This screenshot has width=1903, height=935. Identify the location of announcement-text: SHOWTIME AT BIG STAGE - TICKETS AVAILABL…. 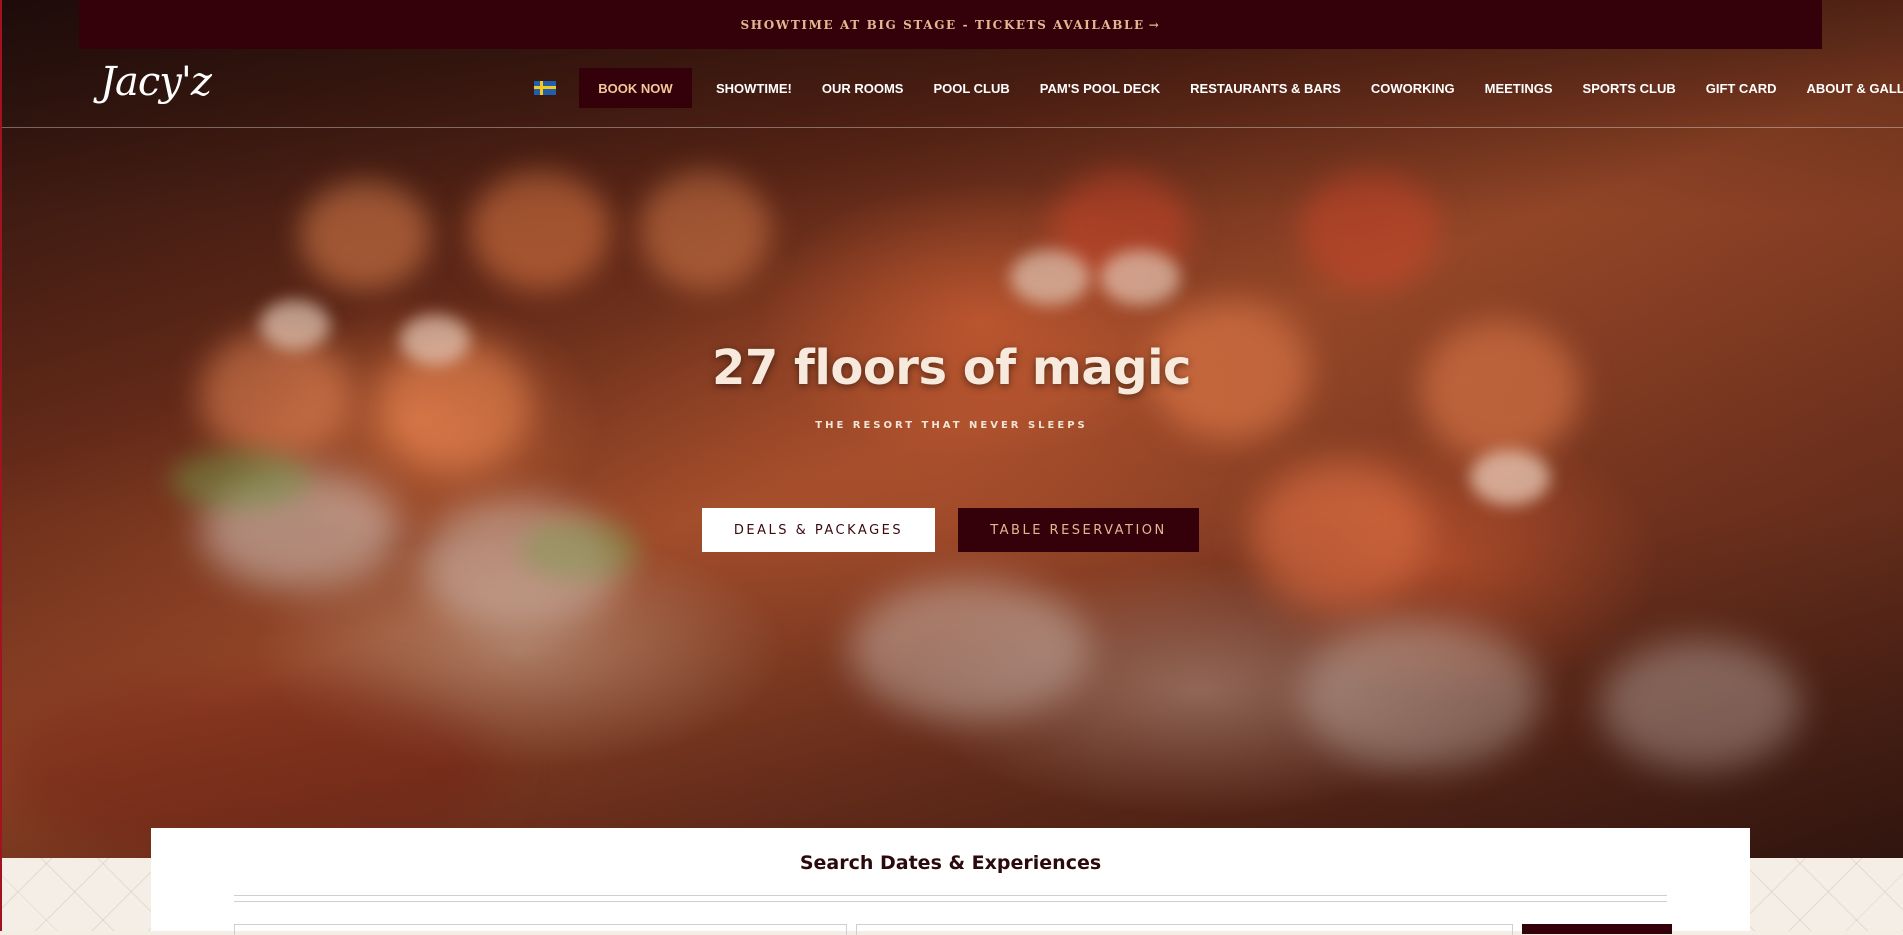
(943, 25).